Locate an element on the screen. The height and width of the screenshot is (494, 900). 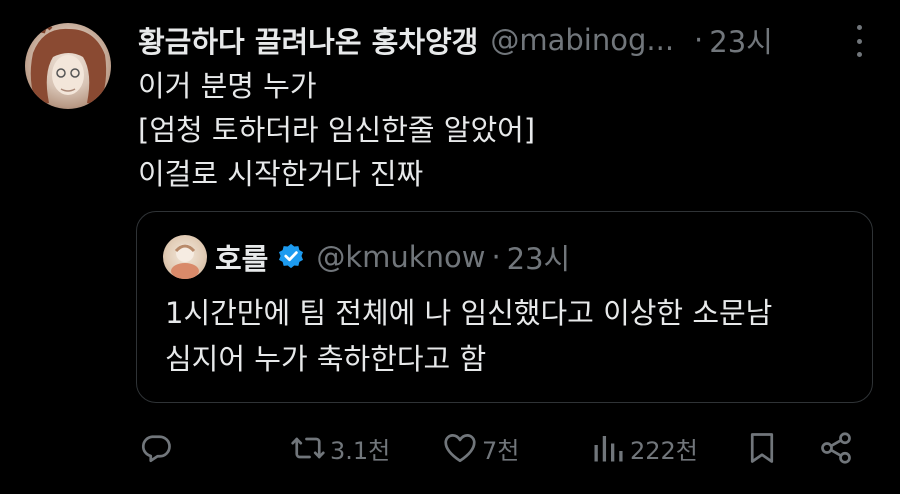
tweet-text-line: 이거 분명 누가 is located at coordinates (227, 86).